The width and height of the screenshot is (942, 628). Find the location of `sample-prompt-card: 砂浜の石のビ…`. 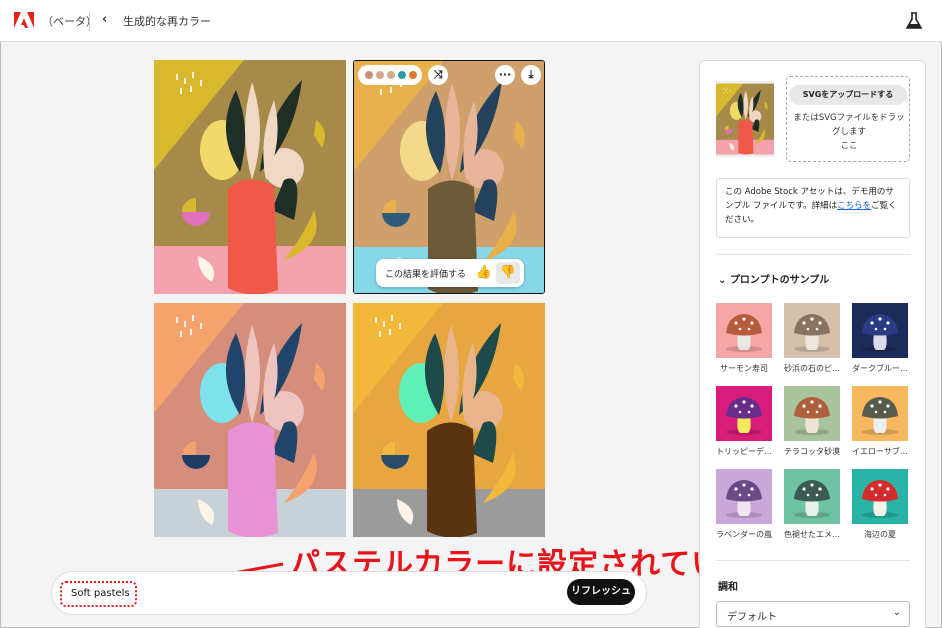

sample-prompt-card: 砂浜の石のビ… is located at coordinates (812, 338).